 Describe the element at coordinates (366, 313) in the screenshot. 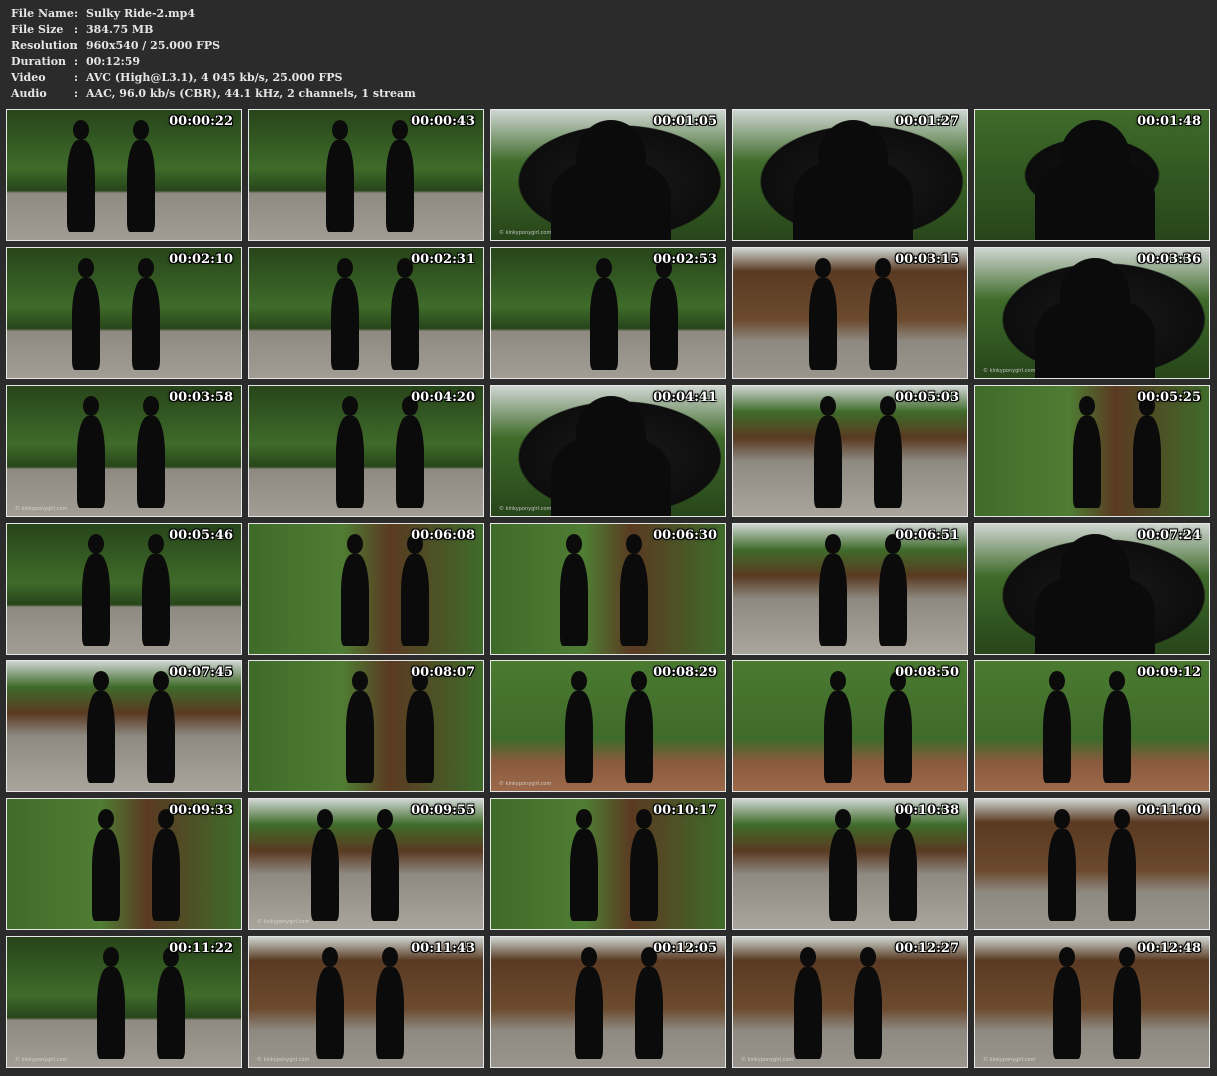

I see `video-thumbnail: 00:02:31` at that location.